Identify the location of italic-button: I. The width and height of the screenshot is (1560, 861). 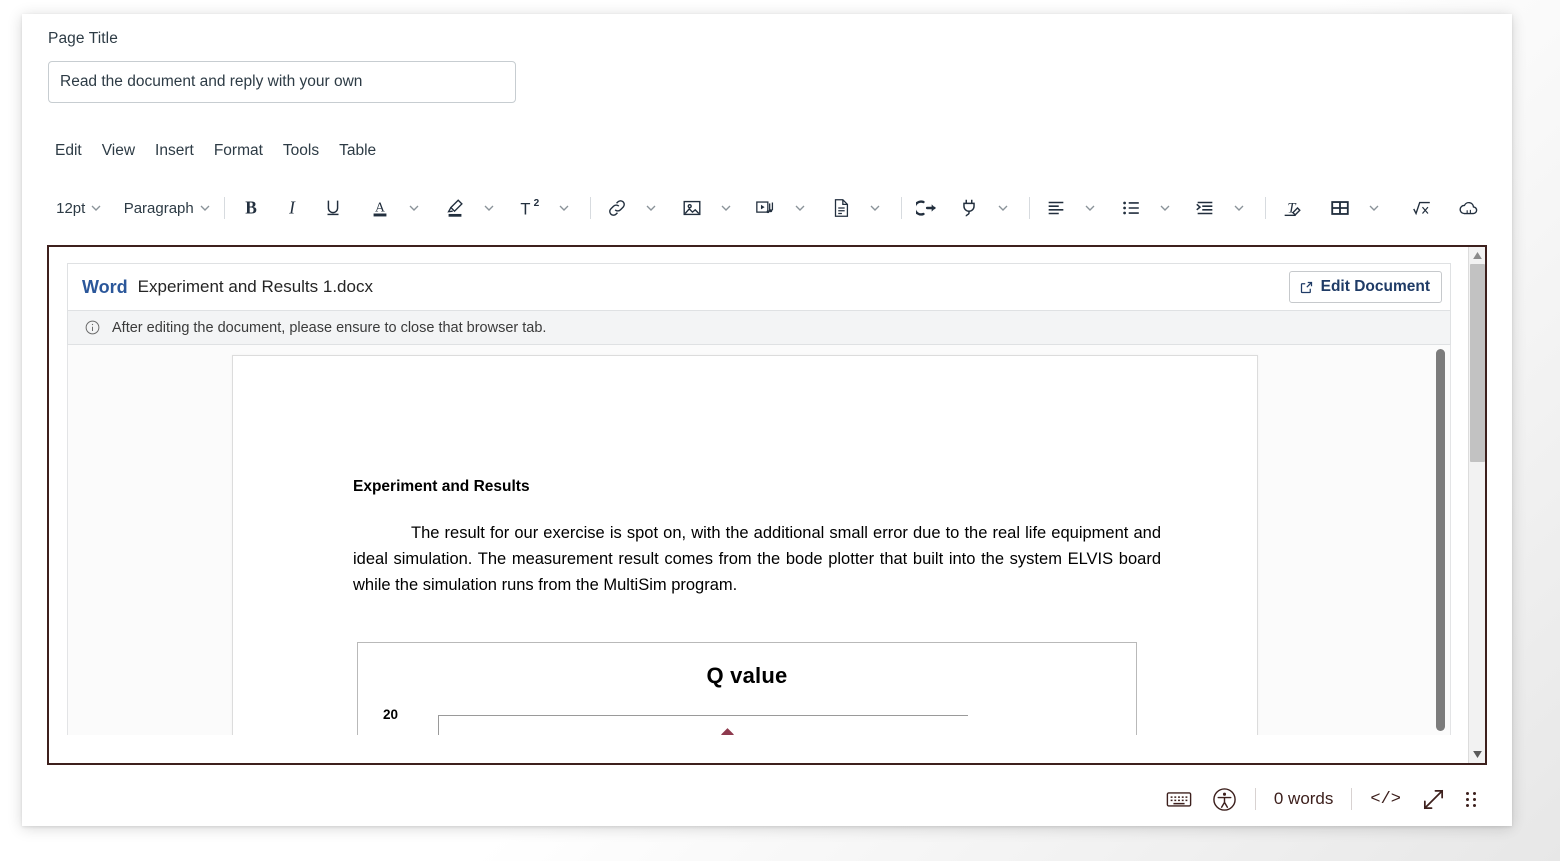
(292, 208).